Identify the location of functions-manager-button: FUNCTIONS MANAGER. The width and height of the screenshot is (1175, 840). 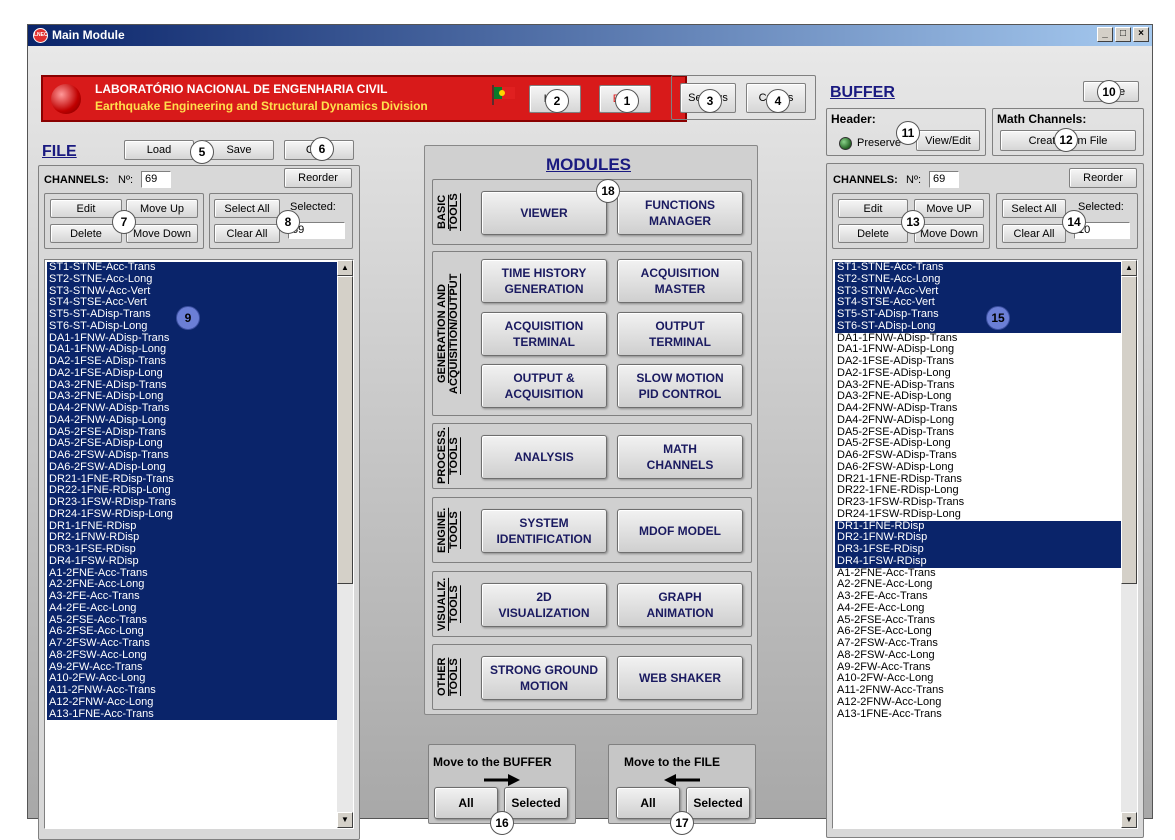
(680, 213).